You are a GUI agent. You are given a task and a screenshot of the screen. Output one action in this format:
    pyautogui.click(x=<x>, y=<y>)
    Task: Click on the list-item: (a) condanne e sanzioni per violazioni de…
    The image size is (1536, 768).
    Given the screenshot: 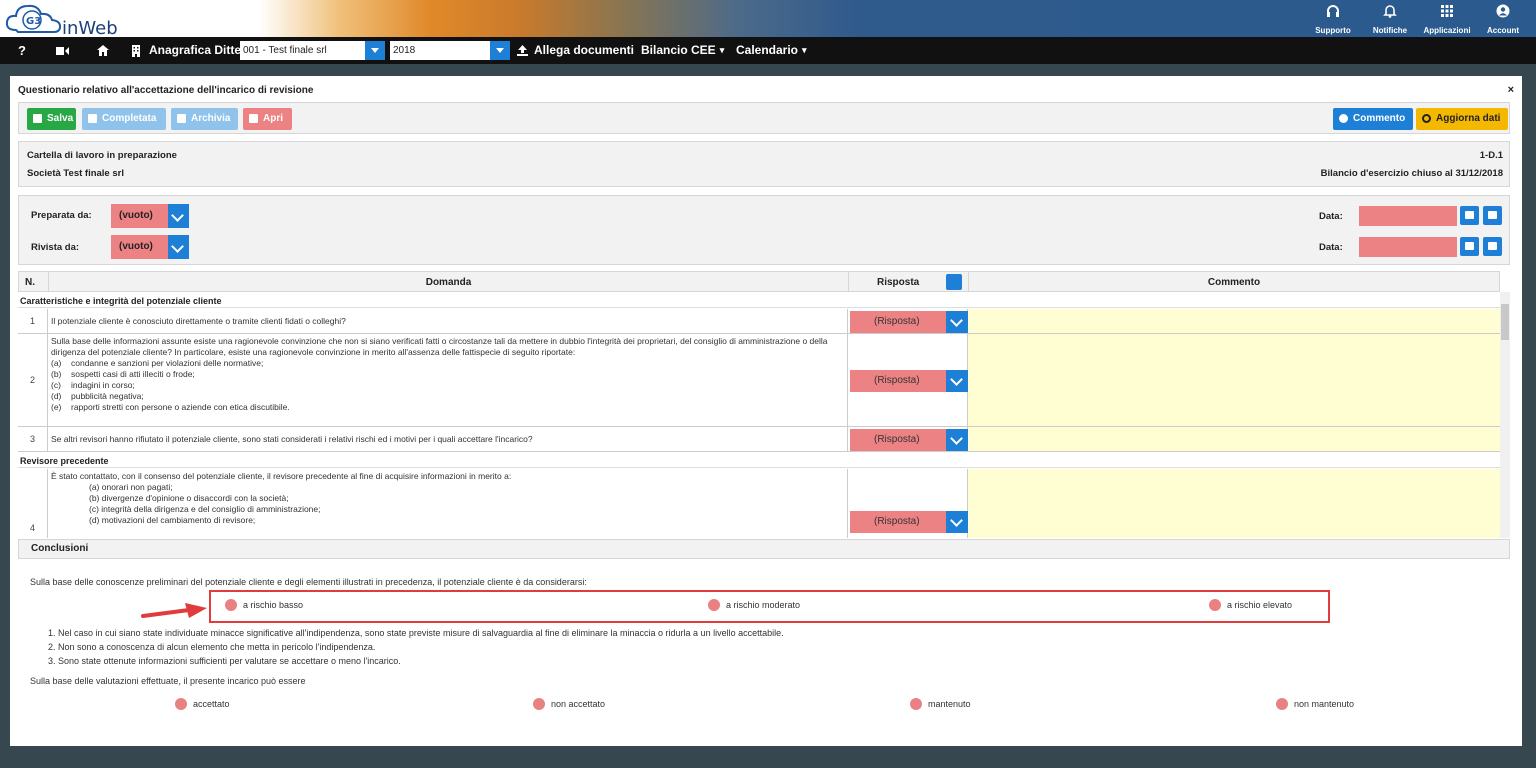 What is the action you would take?
    pyautogui.click(x=157, y=363)
    